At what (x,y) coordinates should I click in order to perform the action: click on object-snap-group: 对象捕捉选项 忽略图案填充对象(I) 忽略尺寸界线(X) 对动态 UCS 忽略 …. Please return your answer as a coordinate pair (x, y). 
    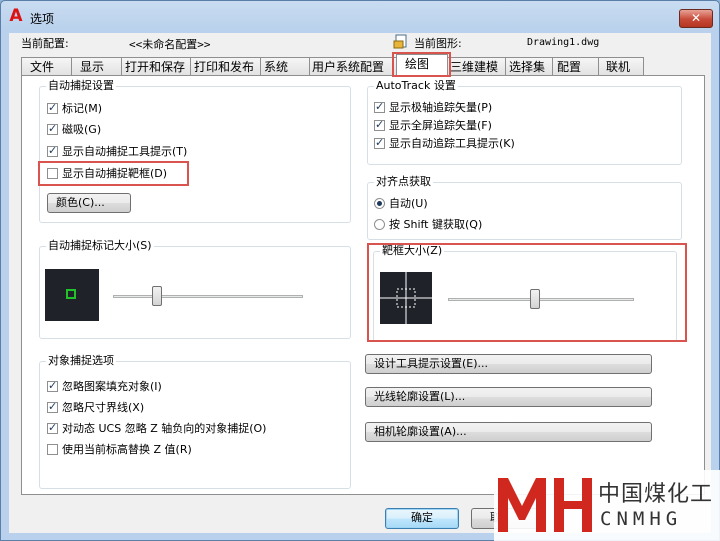
    Looking at the image, I should click on (195, 421).